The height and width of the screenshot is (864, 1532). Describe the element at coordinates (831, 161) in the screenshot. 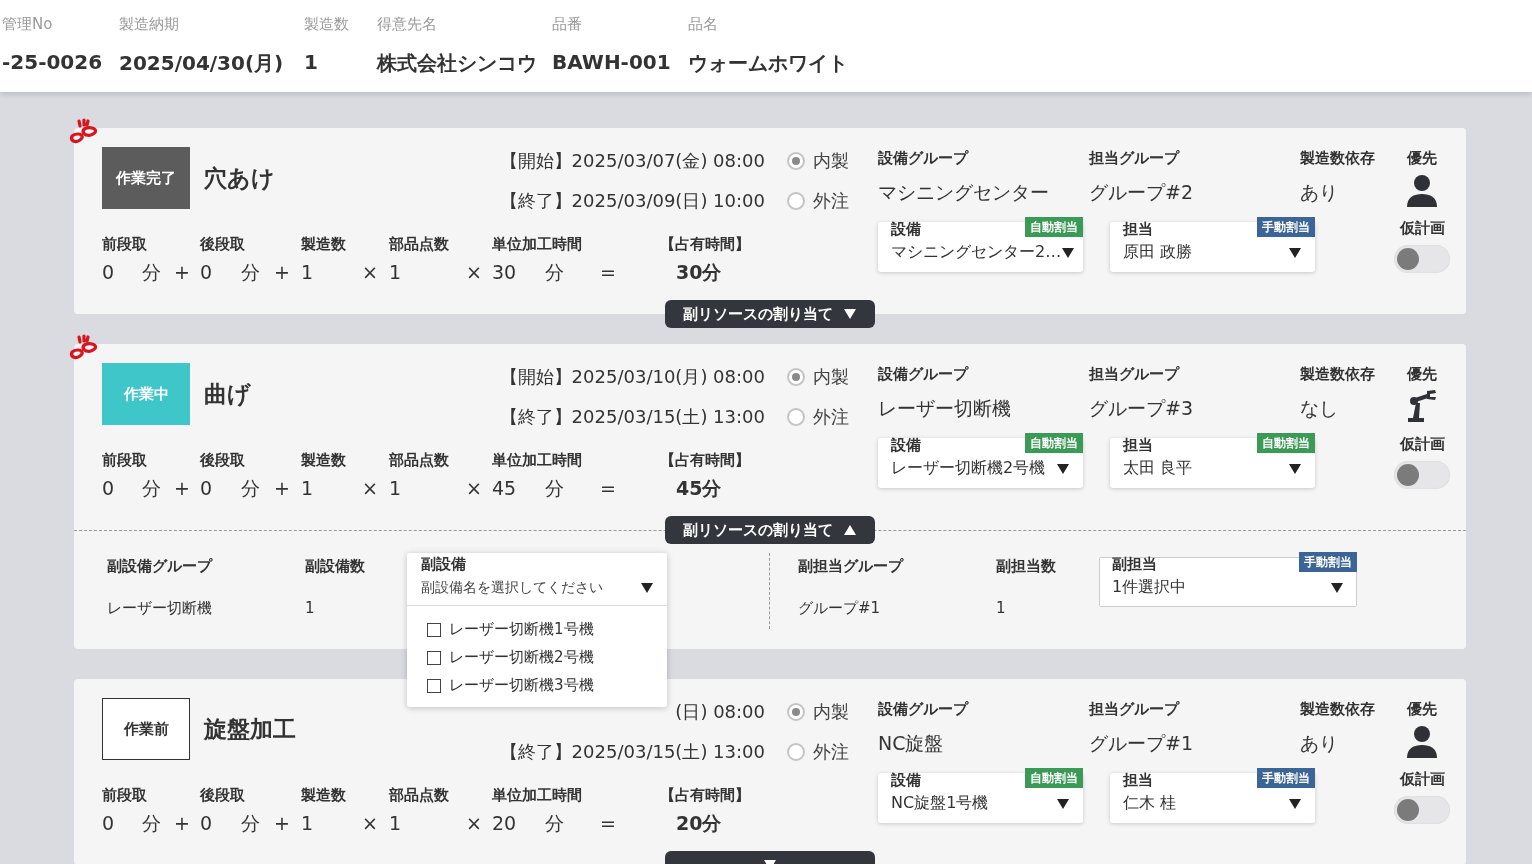

I see `radio-label: 内製` at that location.